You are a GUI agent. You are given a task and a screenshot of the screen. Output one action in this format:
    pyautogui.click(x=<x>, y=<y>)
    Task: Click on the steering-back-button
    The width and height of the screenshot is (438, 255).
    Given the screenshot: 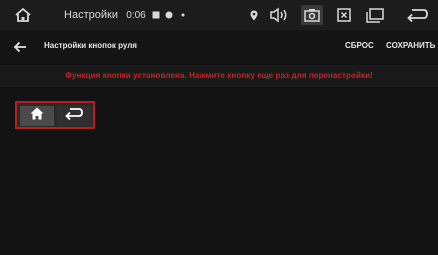 What is the action you would take?
    pyautogui.click(x=74, y=116)
    